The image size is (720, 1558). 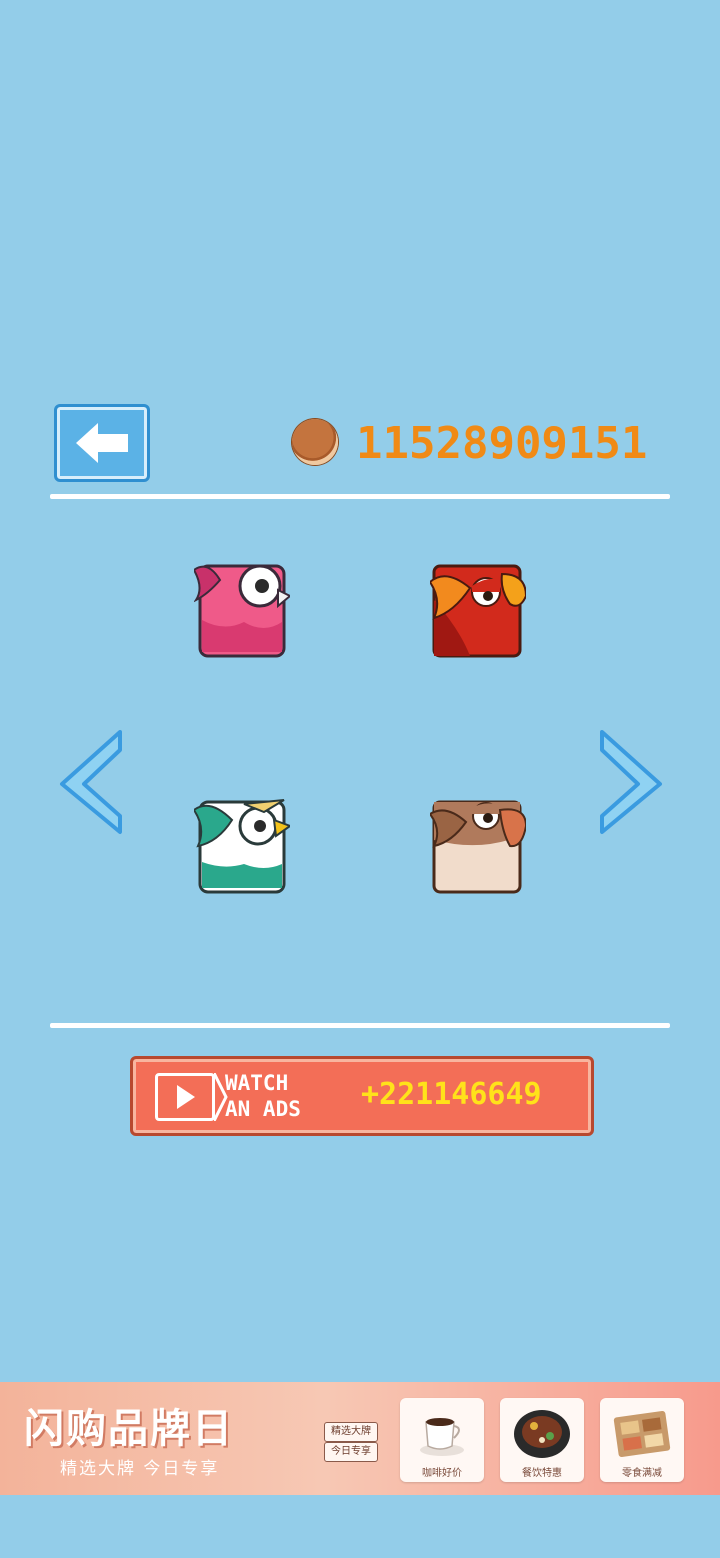 I want to click on ad-title: 闪购品牌日, so click(x=129, y=1428).